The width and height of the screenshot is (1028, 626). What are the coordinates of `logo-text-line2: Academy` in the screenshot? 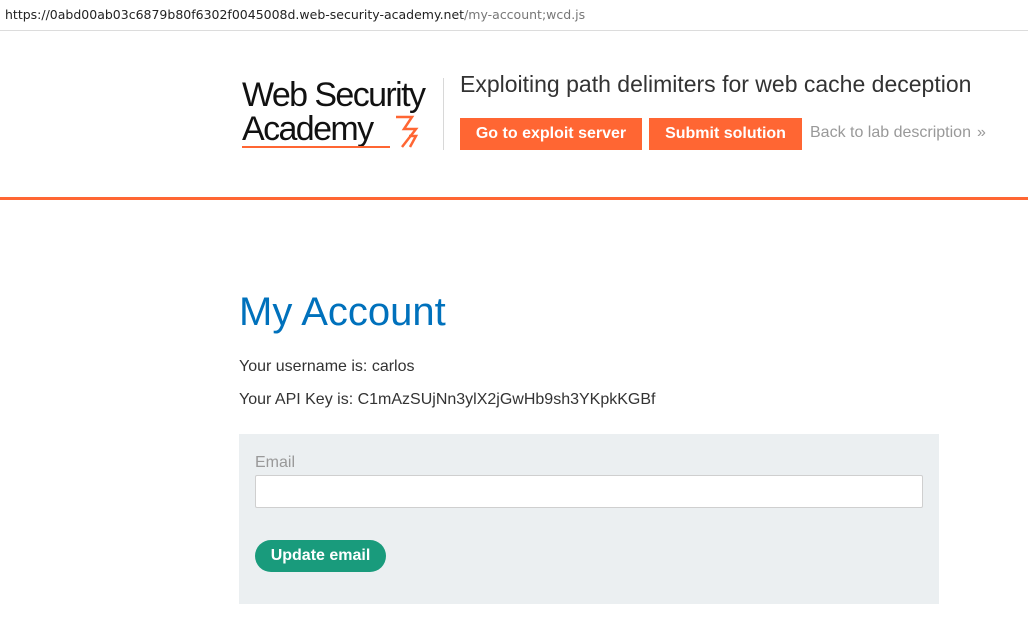 It's located at (308, 129).